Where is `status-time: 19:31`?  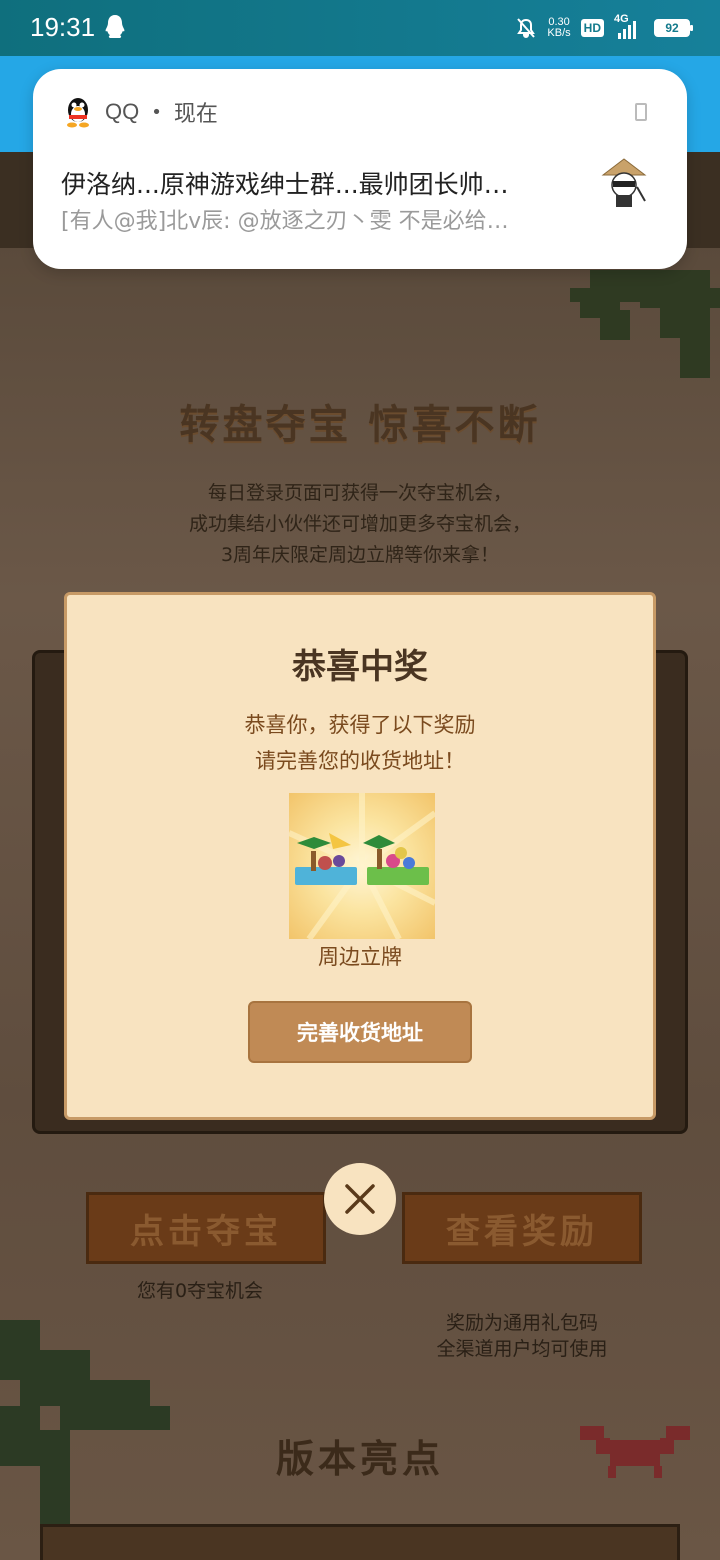 status-time: 19:31 is located at coordinates (63, 27).